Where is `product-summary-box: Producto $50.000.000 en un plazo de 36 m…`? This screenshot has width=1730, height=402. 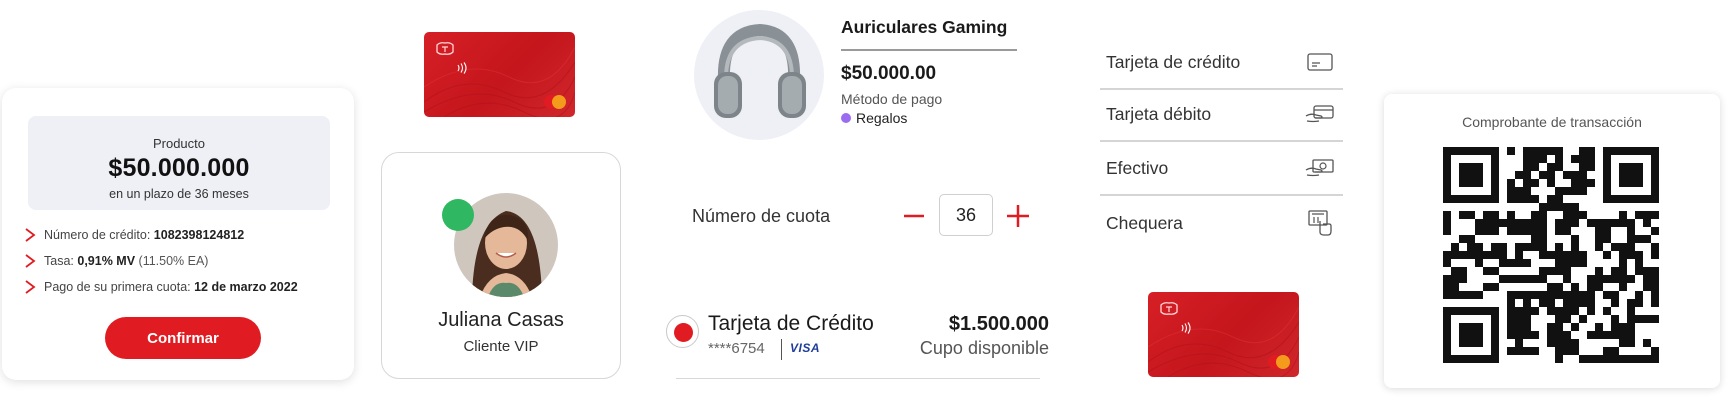 product-summary-box: Producto $50.000.000 en un plazo de 36 m… is located at coordinates (179, 163).